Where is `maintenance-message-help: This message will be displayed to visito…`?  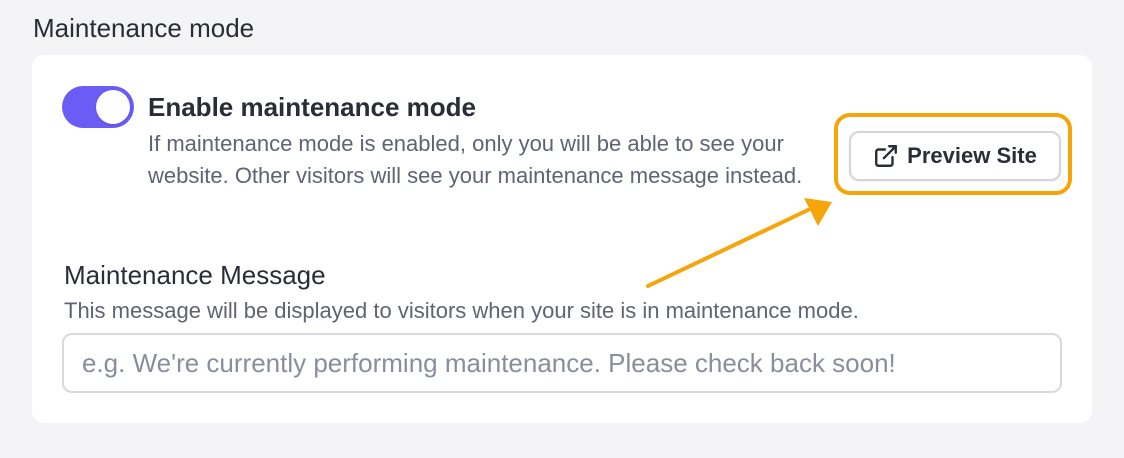 maintenance-message-help: This message will be displayed to visito… is located at coordinates (461, 310).